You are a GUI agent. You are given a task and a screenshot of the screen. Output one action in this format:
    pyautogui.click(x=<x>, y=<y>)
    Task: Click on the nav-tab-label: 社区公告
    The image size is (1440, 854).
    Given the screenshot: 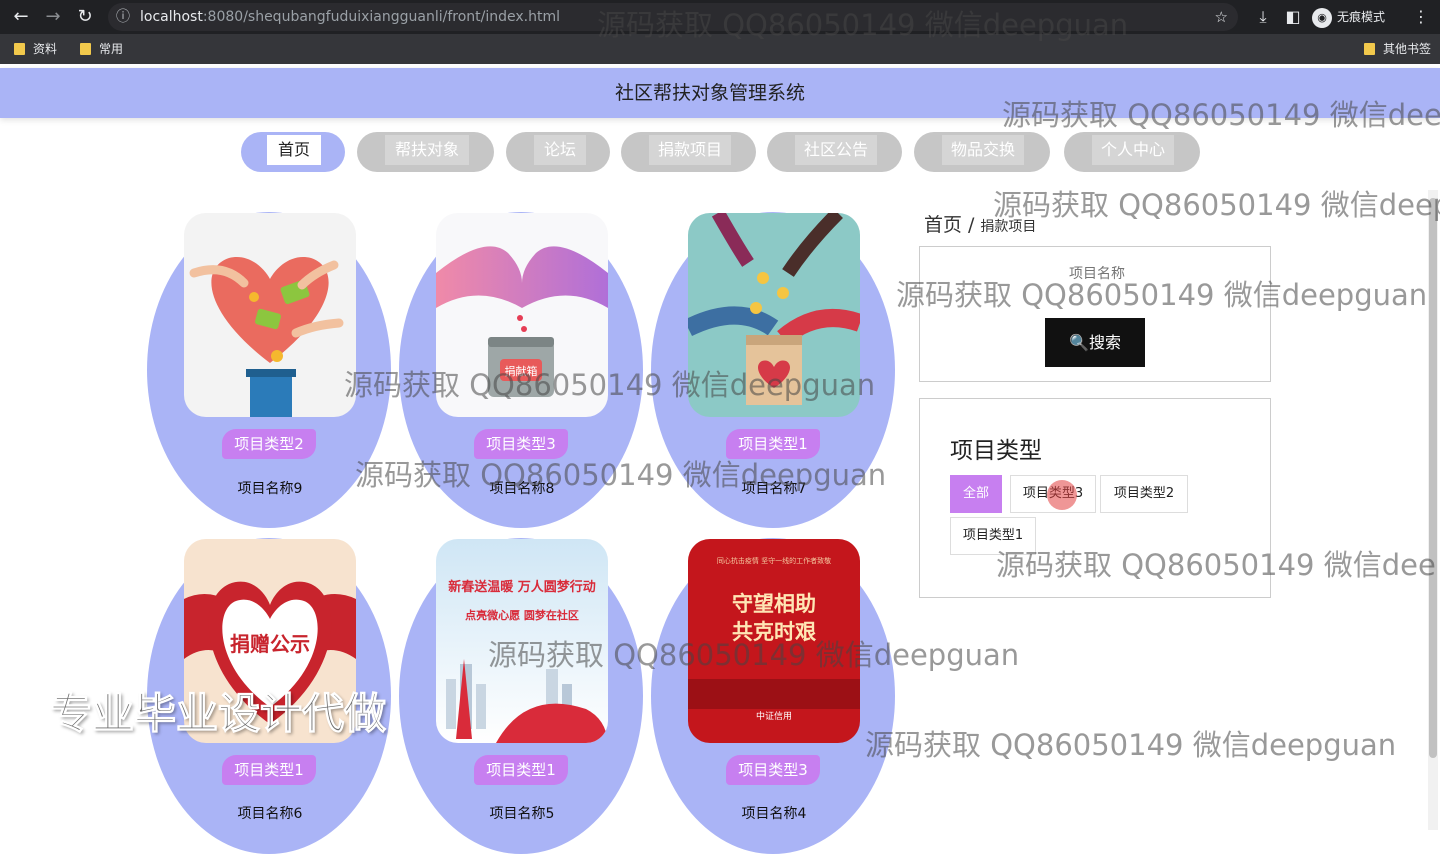 What is the action you would take?
    pyautogui.click(x=836, y=150)
    